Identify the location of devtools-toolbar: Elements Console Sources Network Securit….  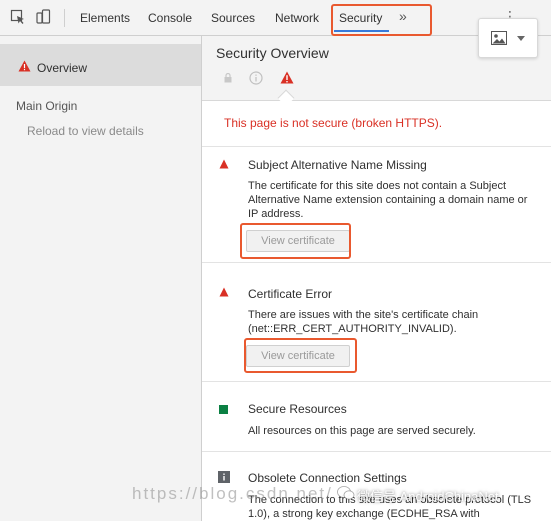
(275, 18).